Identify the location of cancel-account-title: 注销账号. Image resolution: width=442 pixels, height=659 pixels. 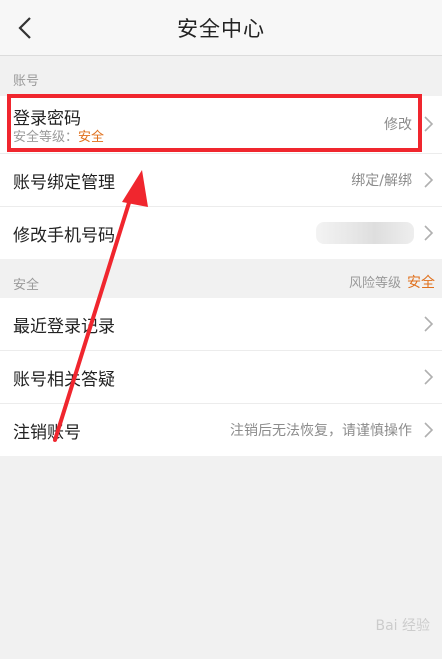
(47, 433).